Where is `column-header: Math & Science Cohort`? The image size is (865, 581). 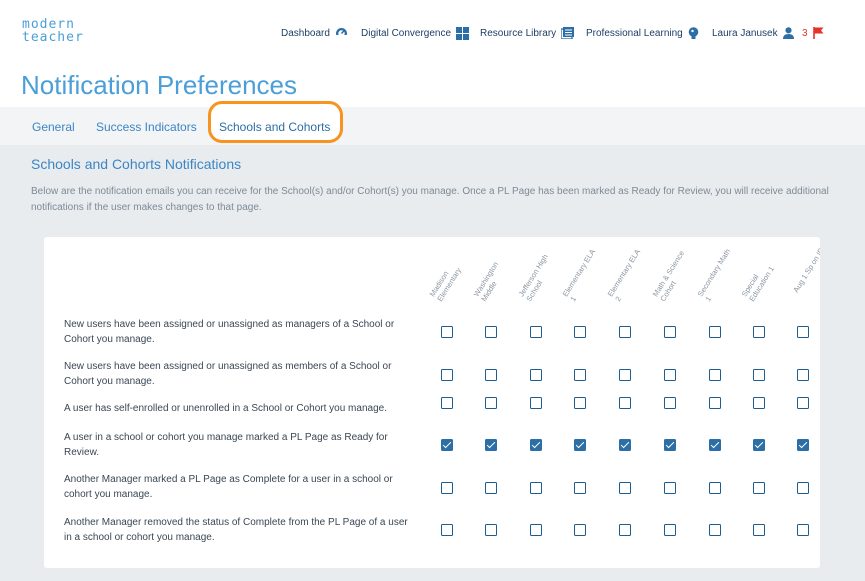
column-header: Math & Science Cohort is located at coordinates (668, 275).